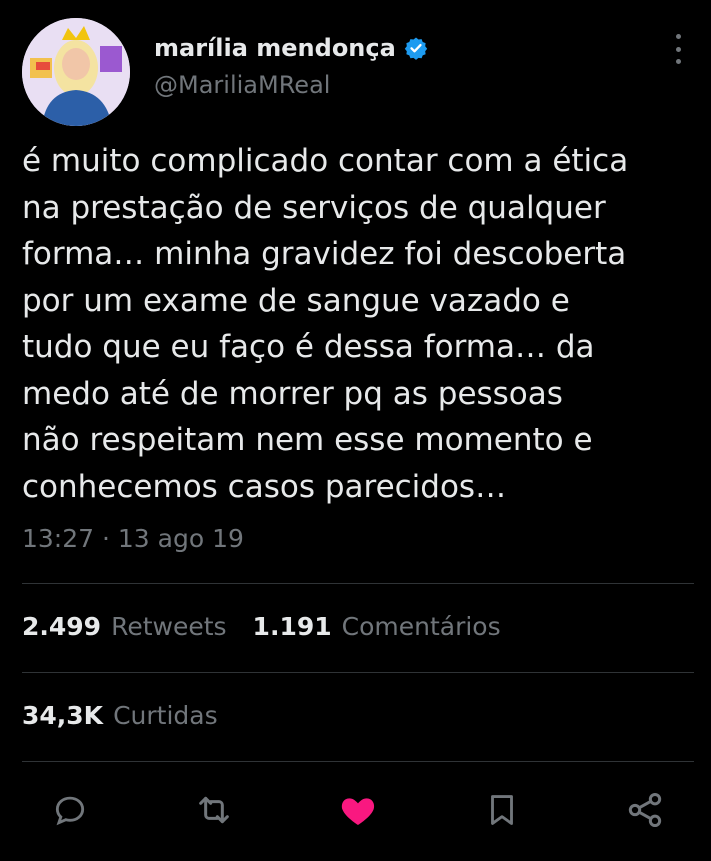  Describe the element at coordinates (416, 48) in the screenshot. I see `verified-badge-icon` at that location.